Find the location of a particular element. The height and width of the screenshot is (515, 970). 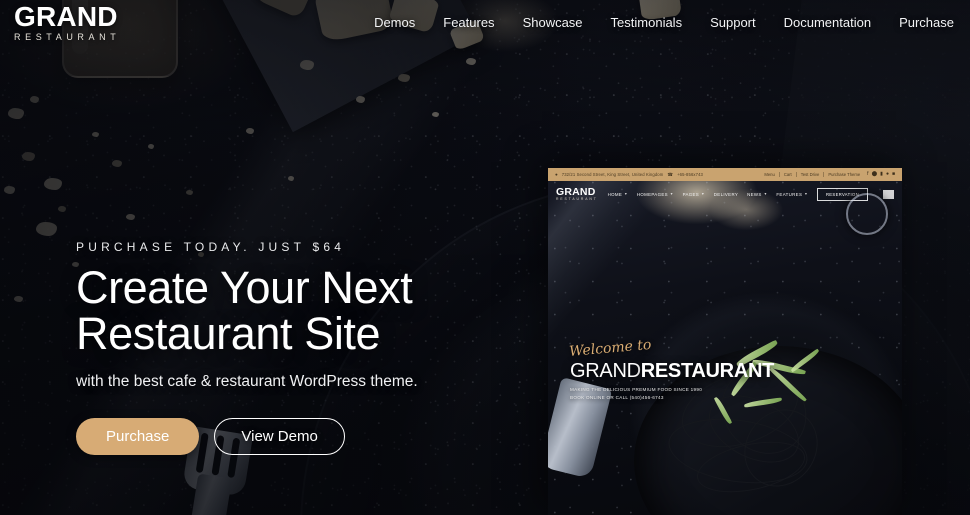

pinterest-icon: ● is located at coordinates (887, 174).